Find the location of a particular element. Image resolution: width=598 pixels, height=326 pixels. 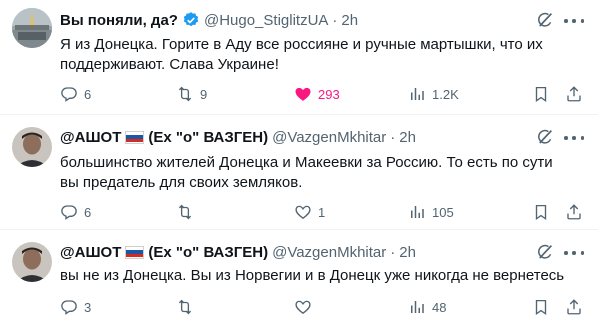

views-count: 105 is located at coordinates (443, 212).